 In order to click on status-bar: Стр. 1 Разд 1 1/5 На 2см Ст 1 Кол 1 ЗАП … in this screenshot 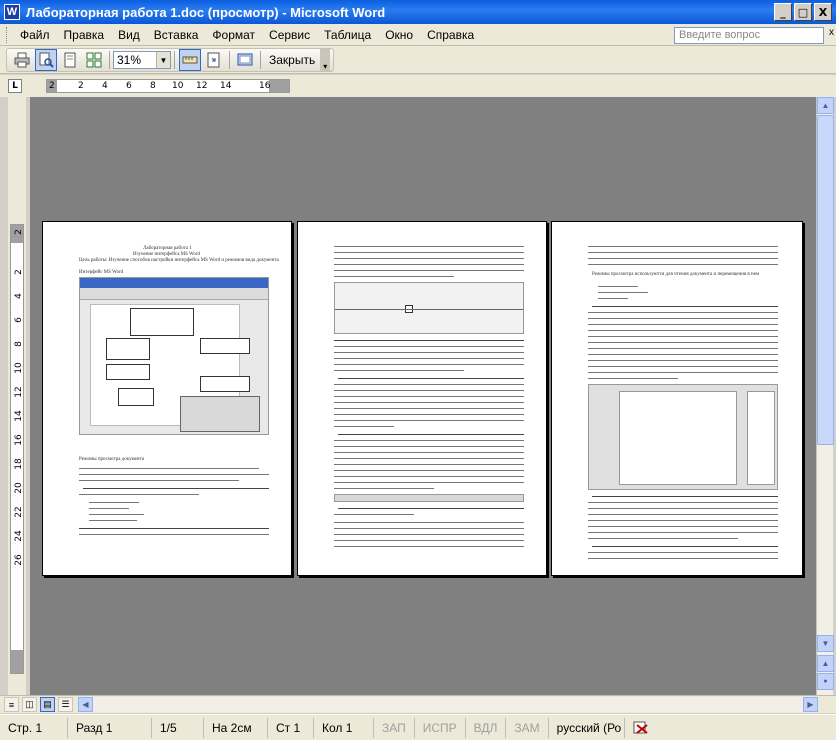, I will do `click(418, 727)`.